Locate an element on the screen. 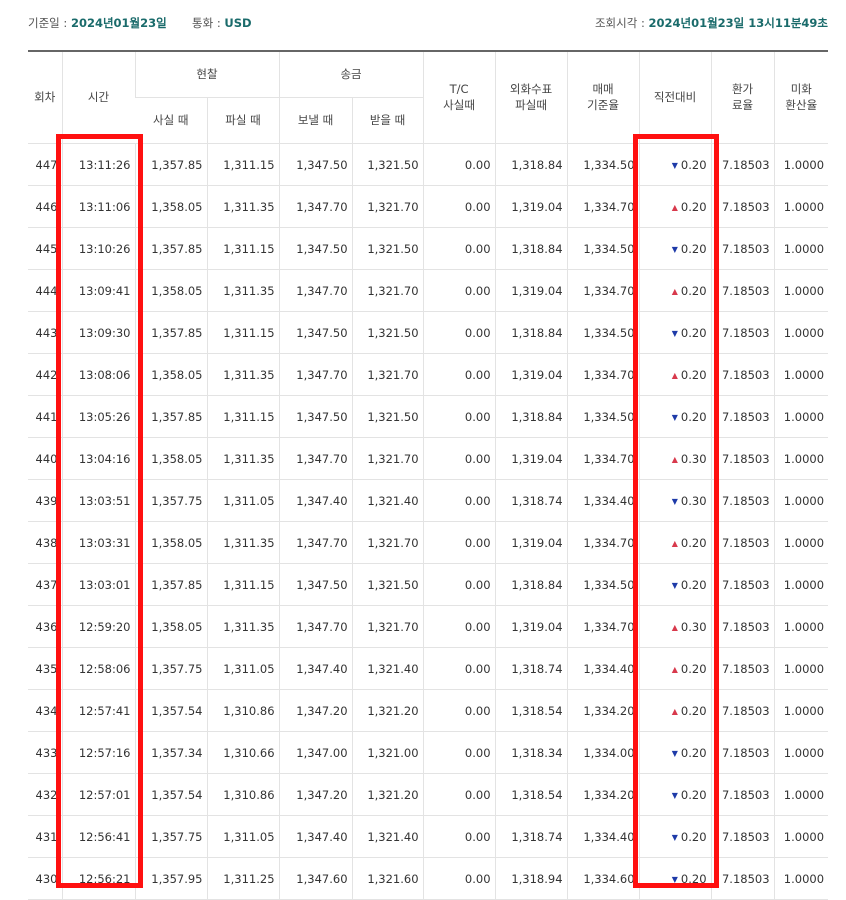  cell-time: 13:04:16 is located at coordinates (98, 458).